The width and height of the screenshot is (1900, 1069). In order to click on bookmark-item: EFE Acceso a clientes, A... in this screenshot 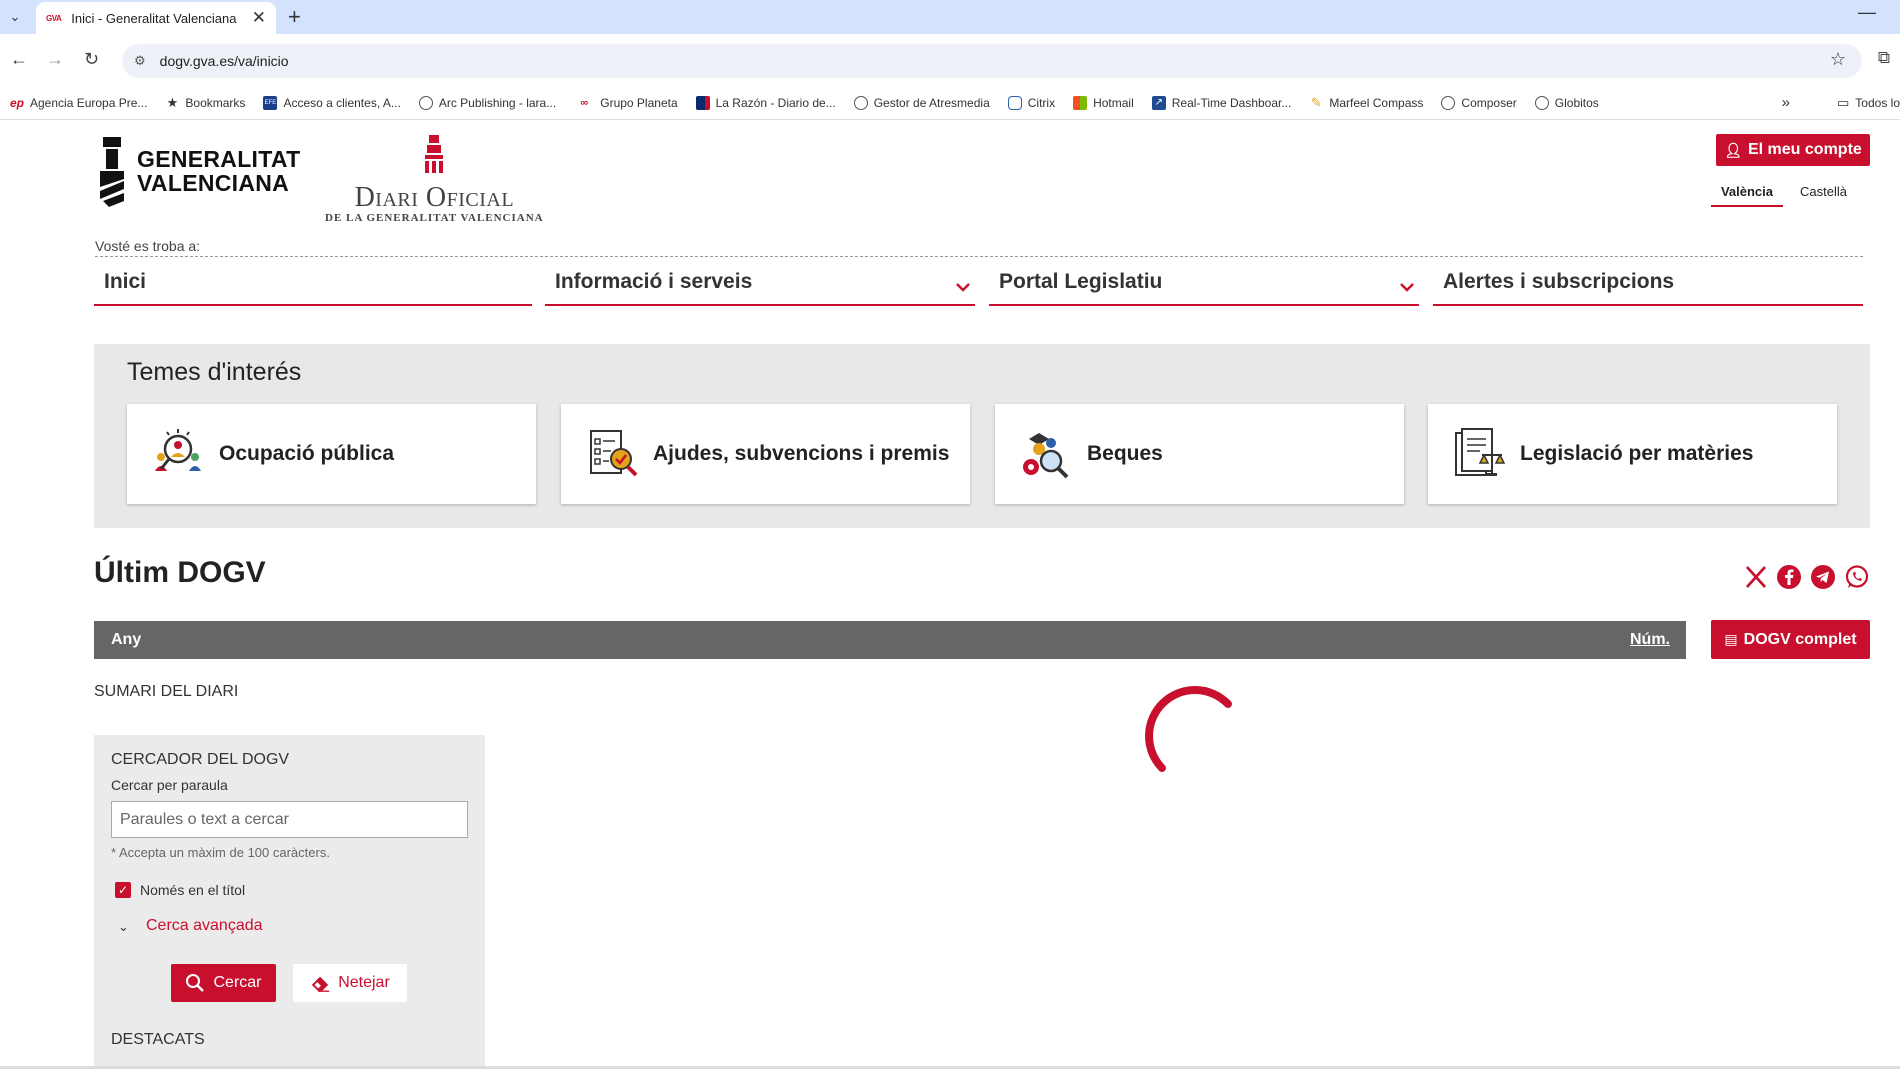, I will do `click(332, 102)`.